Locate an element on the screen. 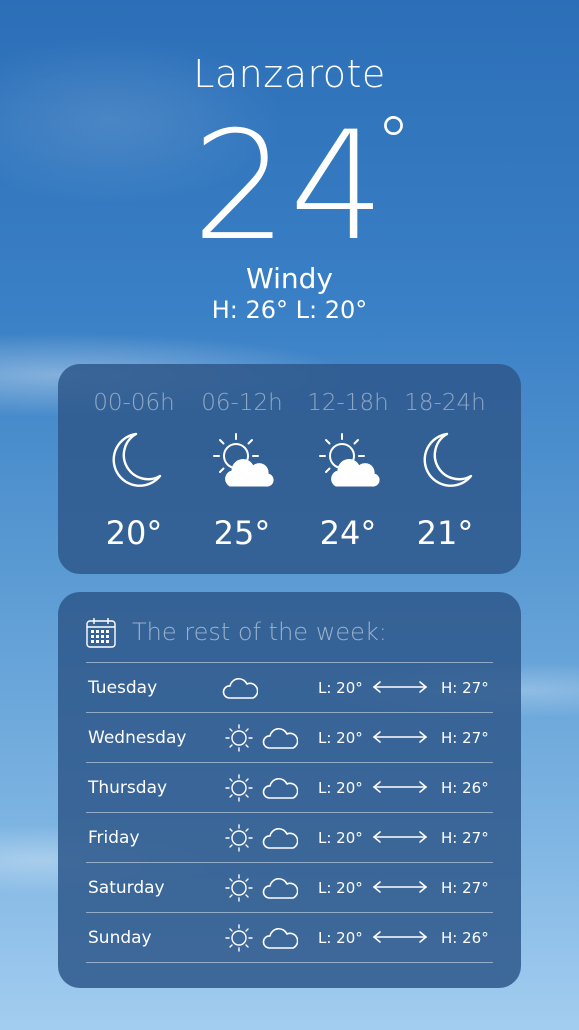  week-title: The rest of the week: is located at coordinates (259, 632).